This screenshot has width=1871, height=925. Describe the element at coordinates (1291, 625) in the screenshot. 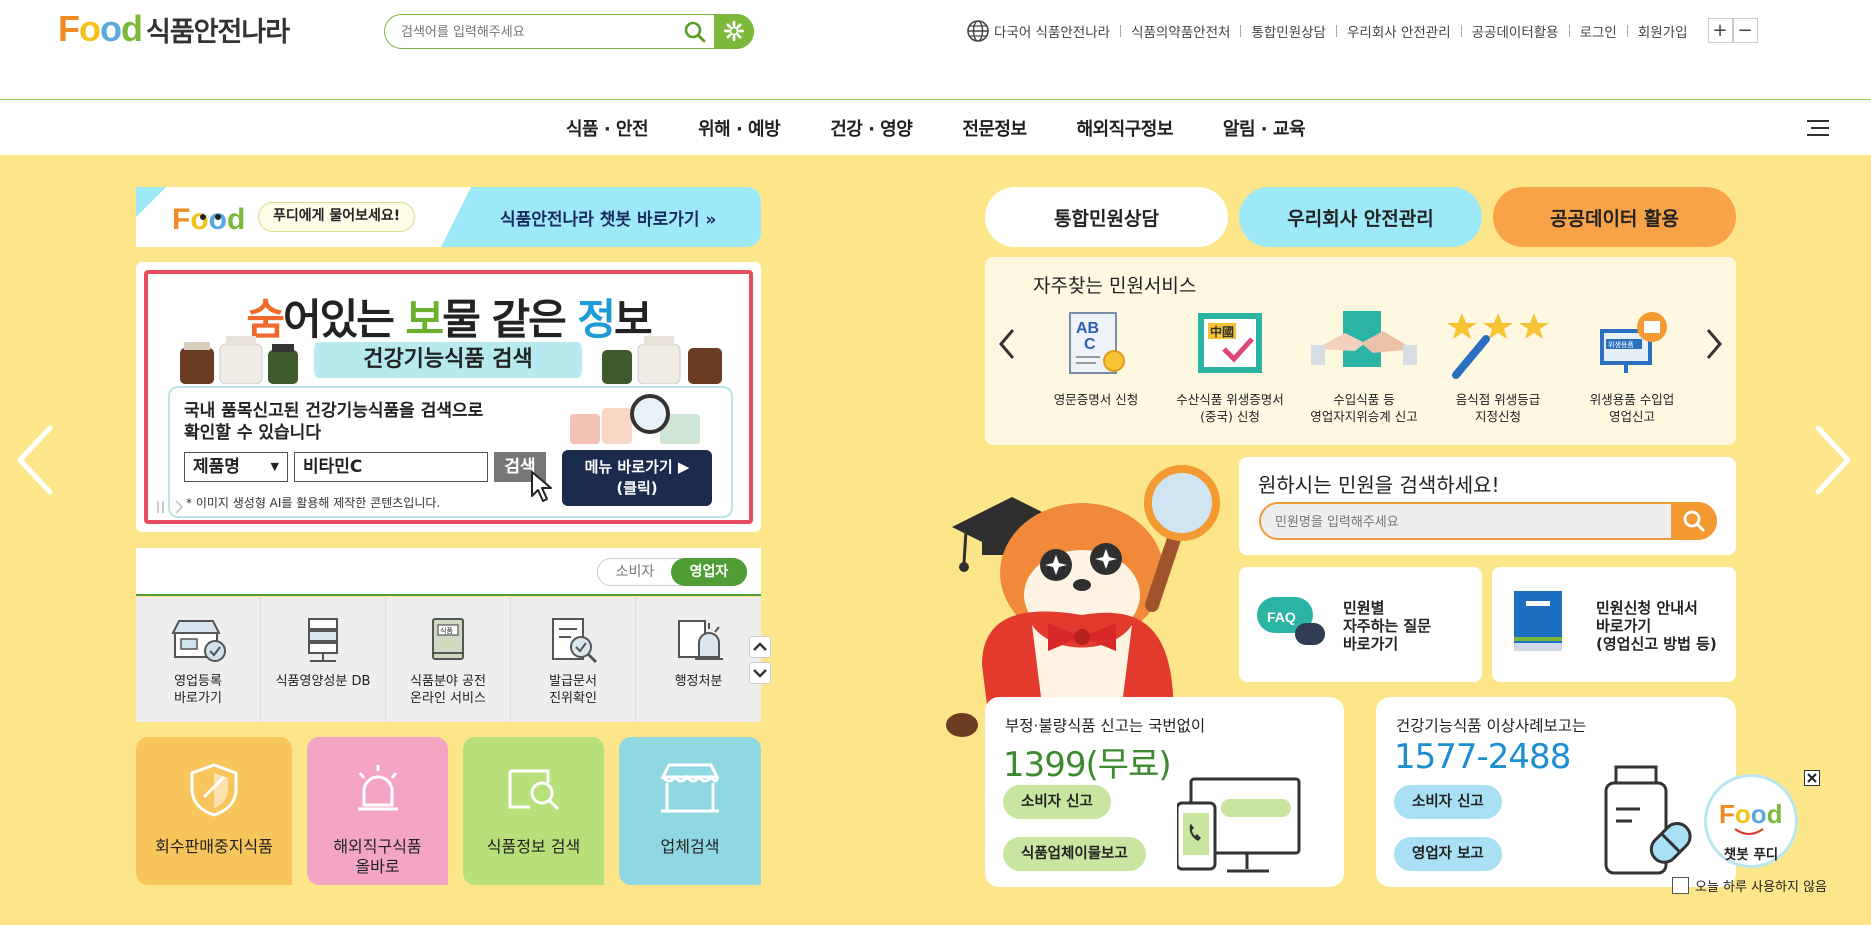

I see `faq-bubble-icon: FAQ` at that location.